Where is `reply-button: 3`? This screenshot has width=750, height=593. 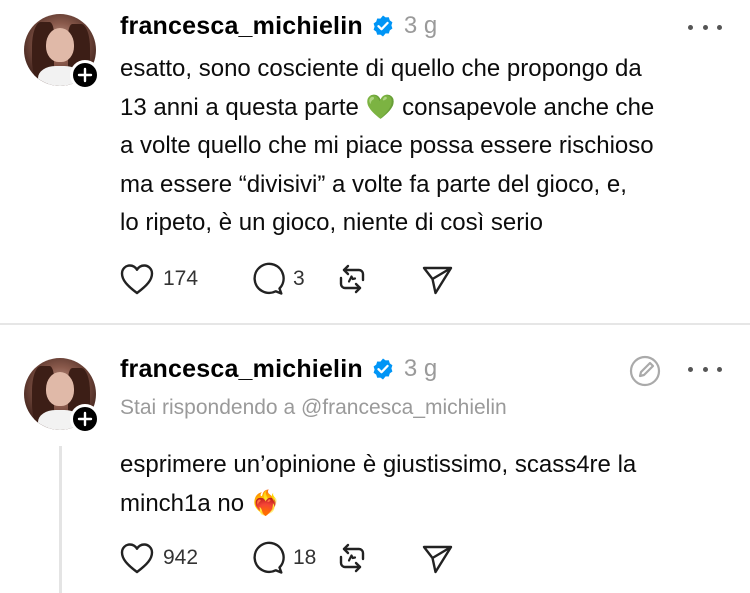
reply-button: 3 is located at coordinates (284, 279).